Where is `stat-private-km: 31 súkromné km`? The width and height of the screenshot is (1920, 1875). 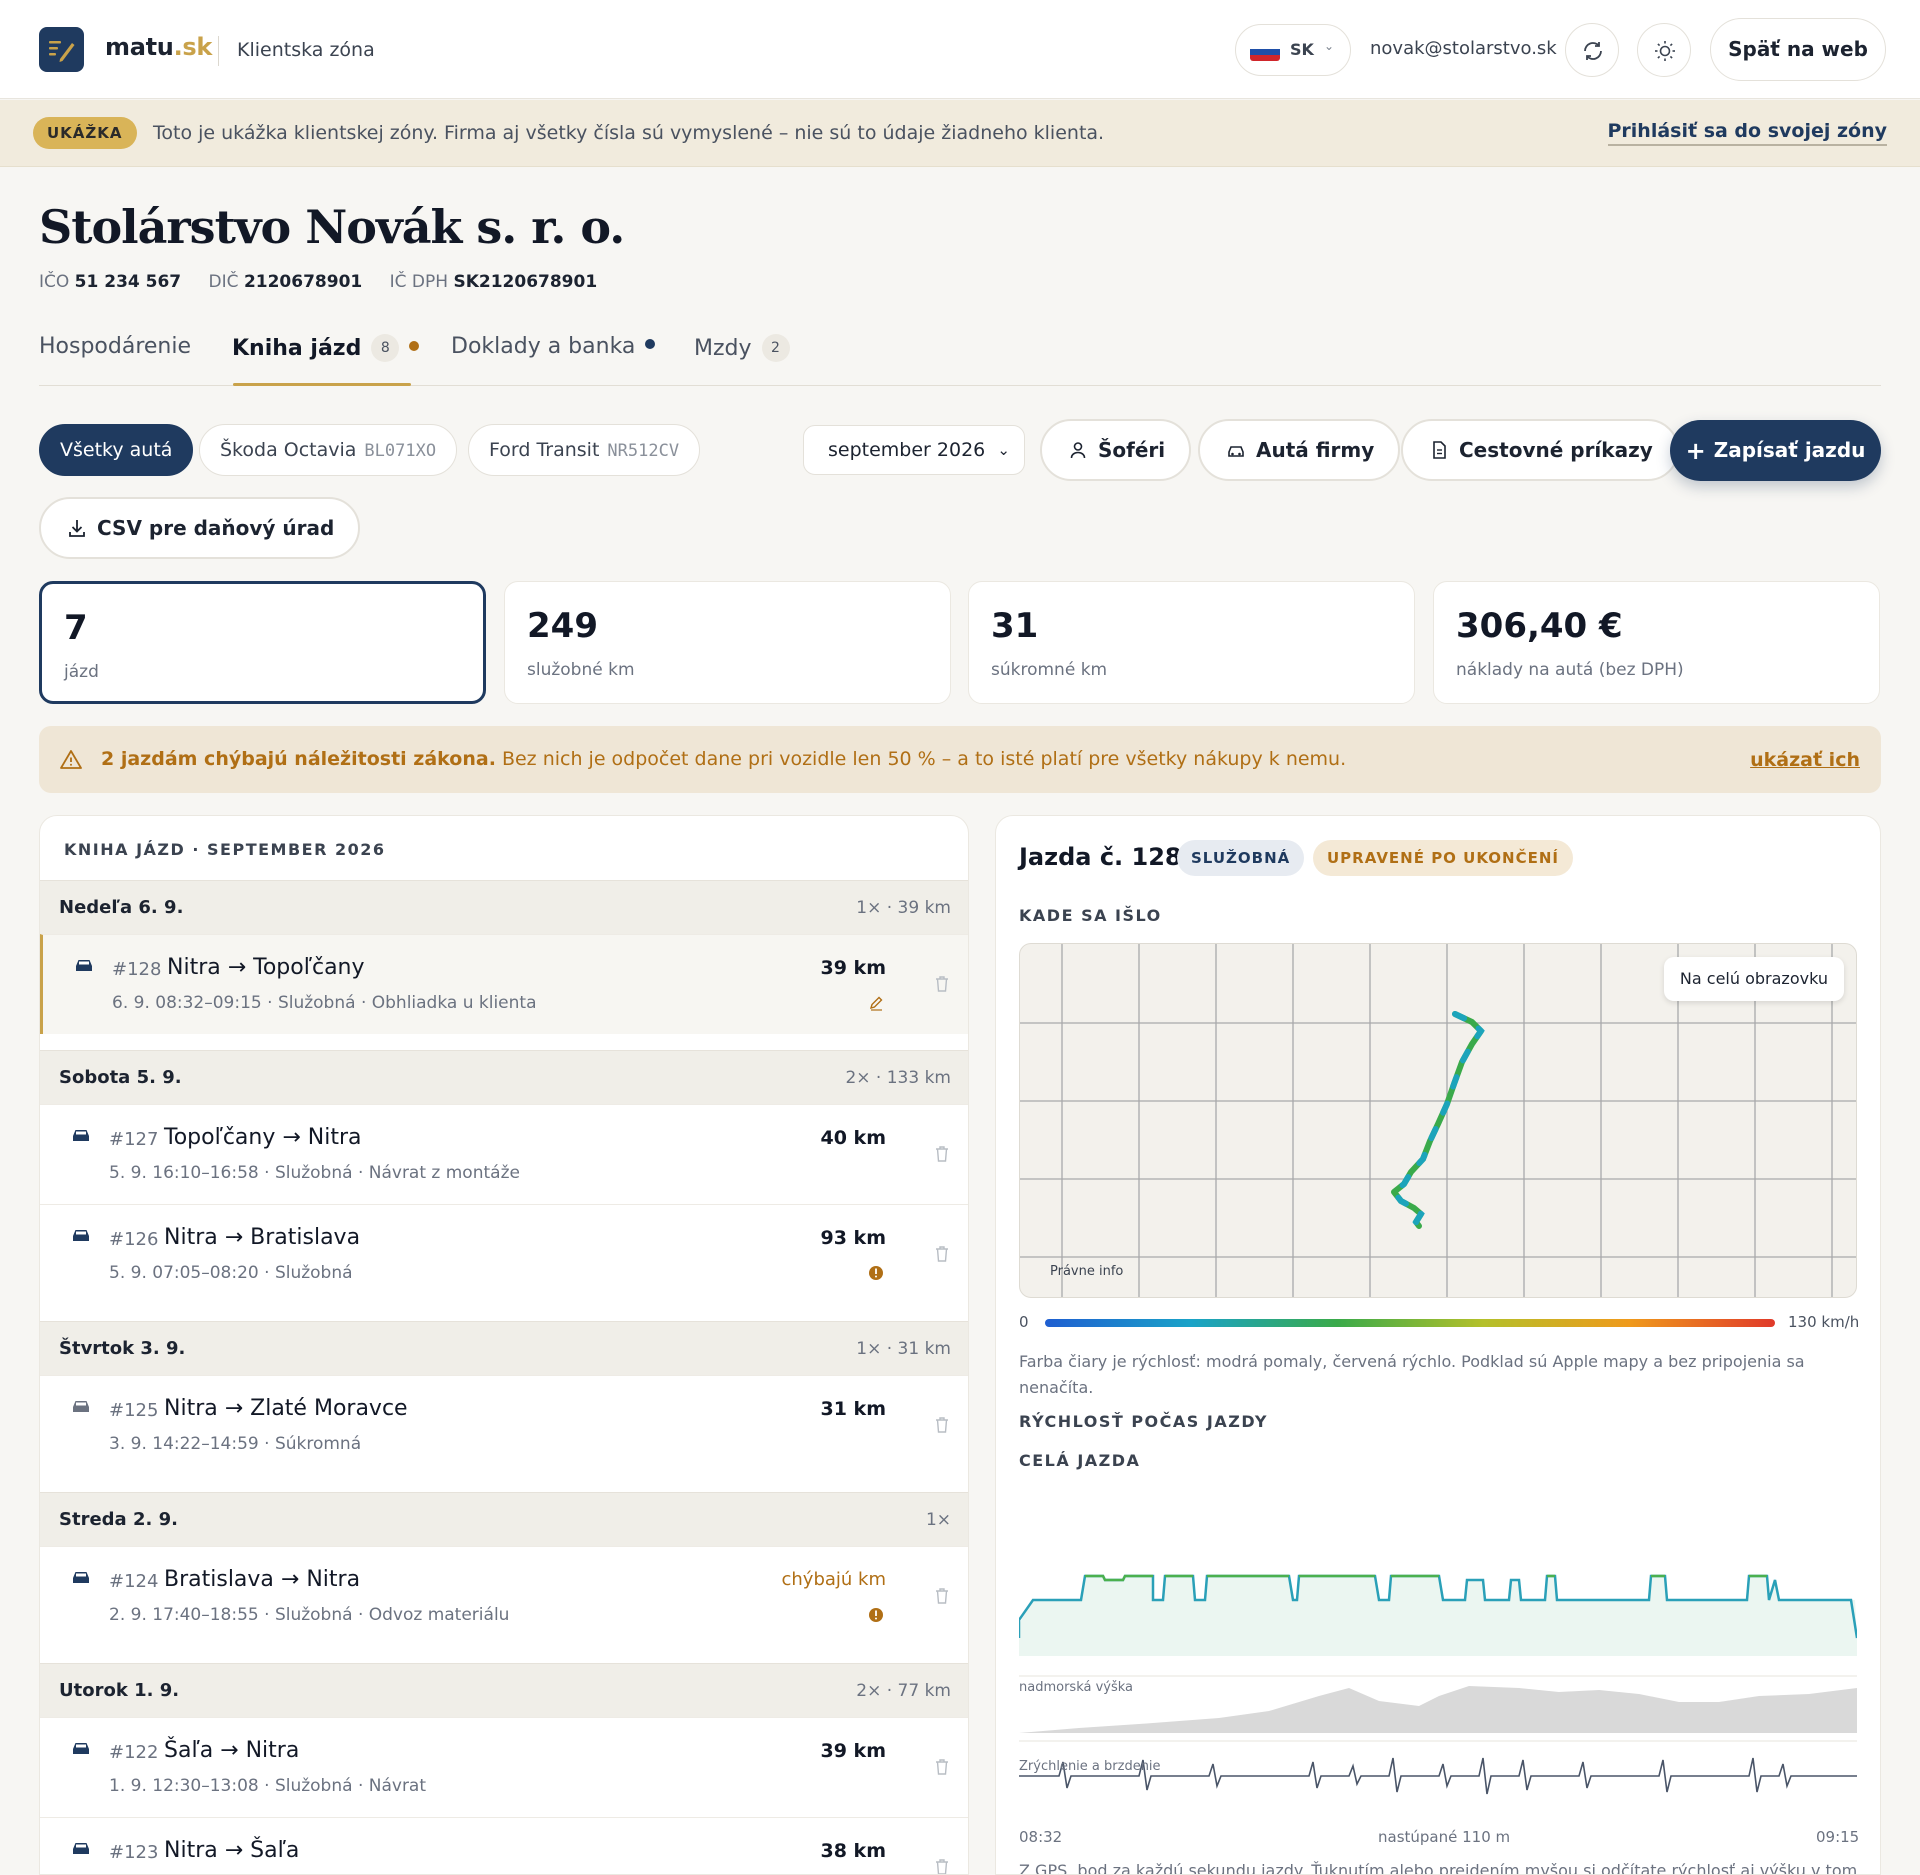
stat-private-km: 31 súkromné km is located at coordinates (1191, 642).